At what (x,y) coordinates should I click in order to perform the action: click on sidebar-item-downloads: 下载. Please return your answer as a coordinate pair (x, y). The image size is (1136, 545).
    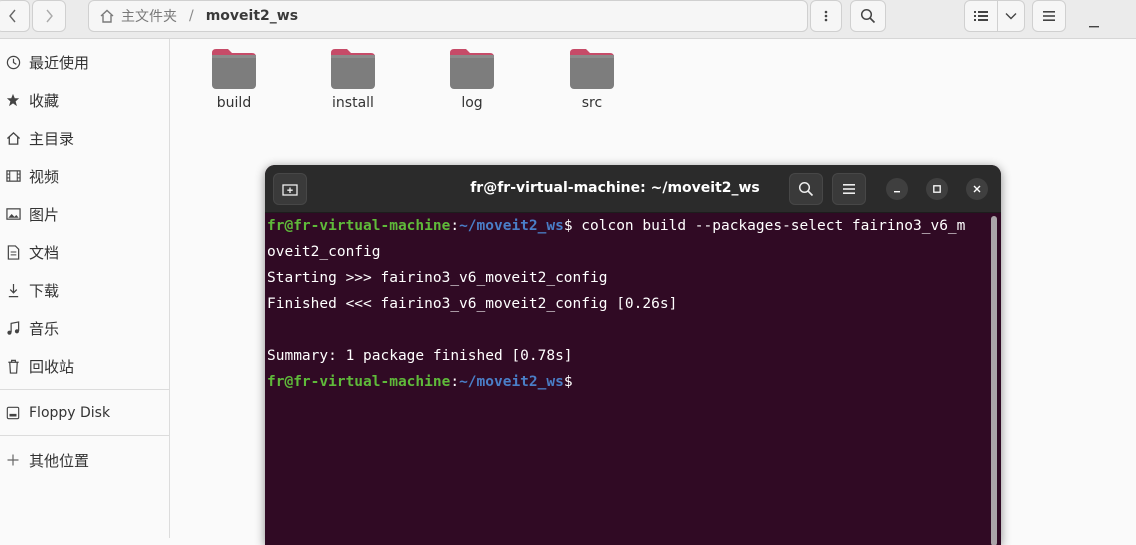
    Looking at the image, I should click on (84, 290).